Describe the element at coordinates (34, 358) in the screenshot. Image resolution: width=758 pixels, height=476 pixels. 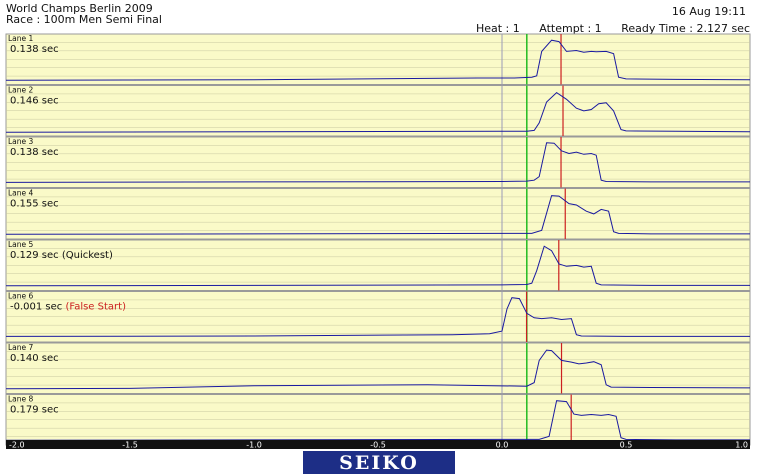
I see `reaction-time-label: 0.140 sec` at that location.